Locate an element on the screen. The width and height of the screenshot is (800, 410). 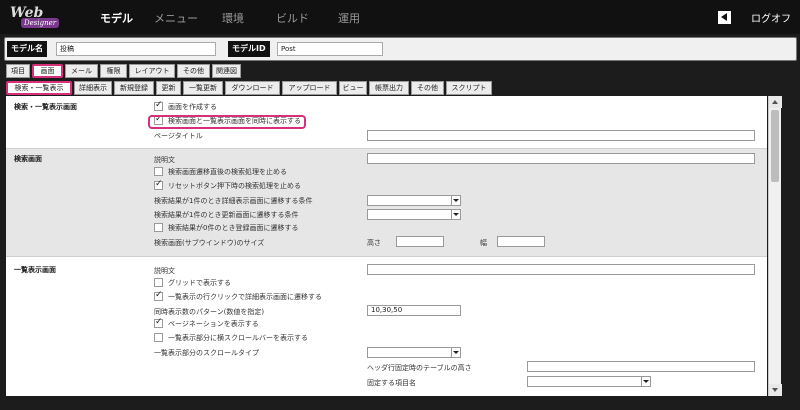
top-navigation-bar: Web Designer モデル メニュー 環境 ビルド 運用 ログオフ is located at coordinates (400, 17).